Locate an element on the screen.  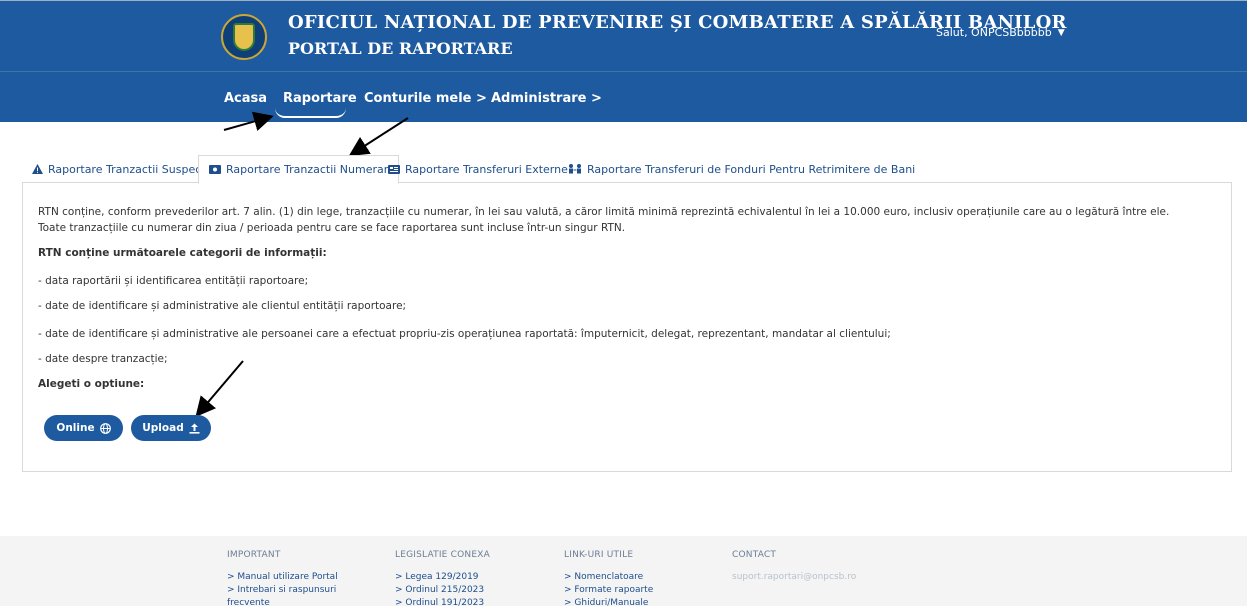
people-transfer-icon is located at coordinates (575, 169).